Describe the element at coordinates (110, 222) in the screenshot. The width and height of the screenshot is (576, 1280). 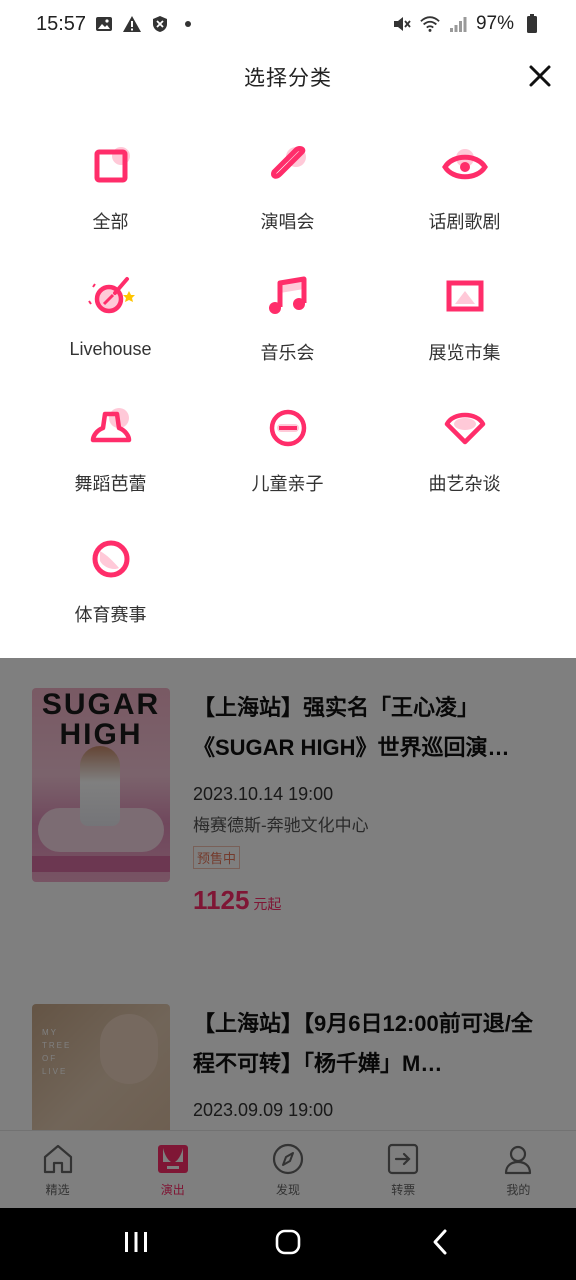
I see `category-label: 全部` at that location.